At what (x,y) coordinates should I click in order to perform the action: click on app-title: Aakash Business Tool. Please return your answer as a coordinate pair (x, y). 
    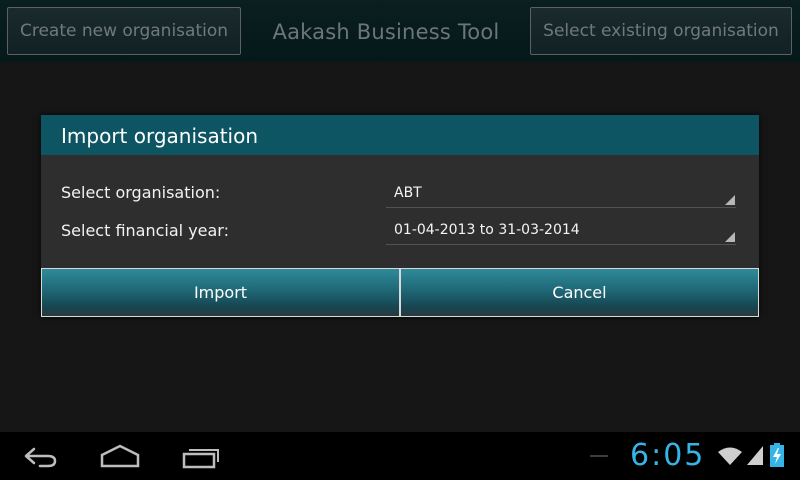
    Looking at the image, I should click on (386, 32).